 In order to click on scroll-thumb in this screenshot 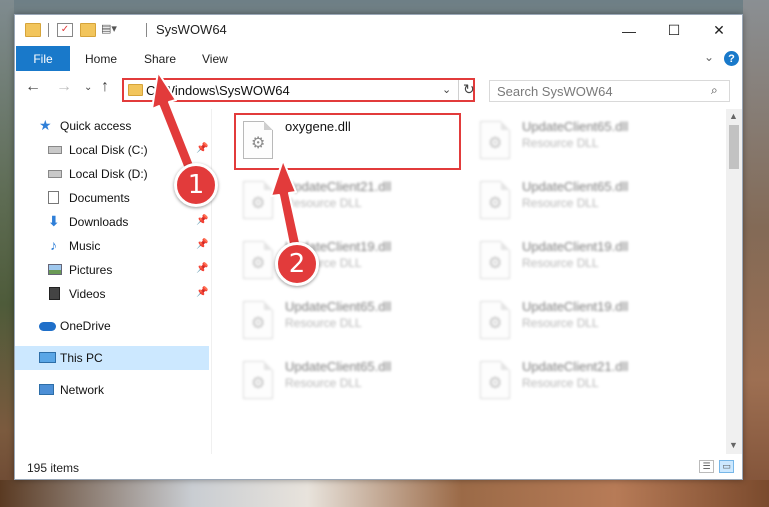, I will do `click(734, 147)`.